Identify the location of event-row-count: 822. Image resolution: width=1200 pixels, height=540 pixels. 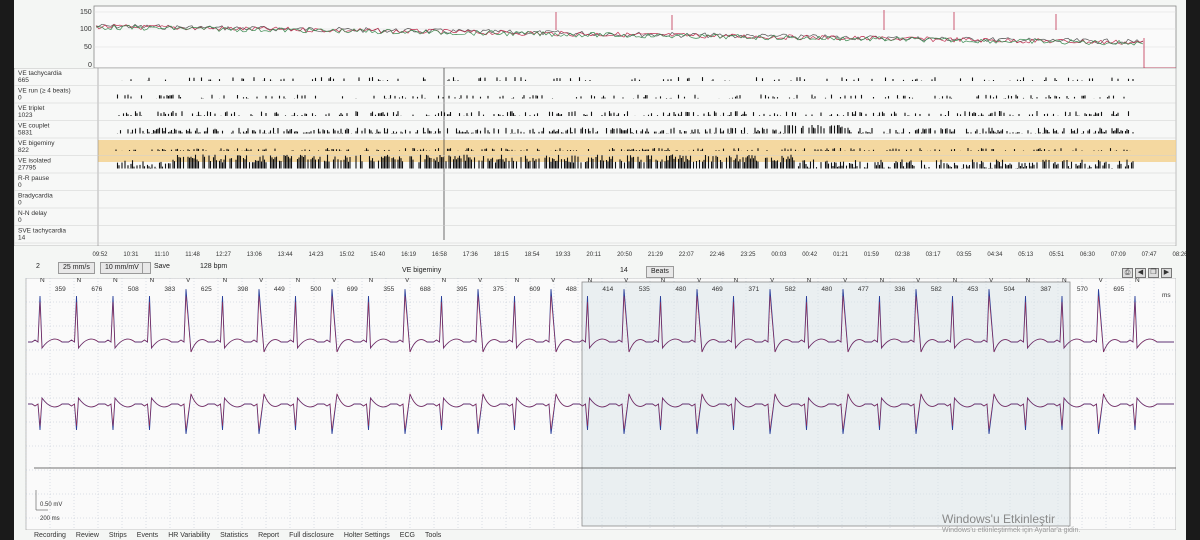
(23, 150).